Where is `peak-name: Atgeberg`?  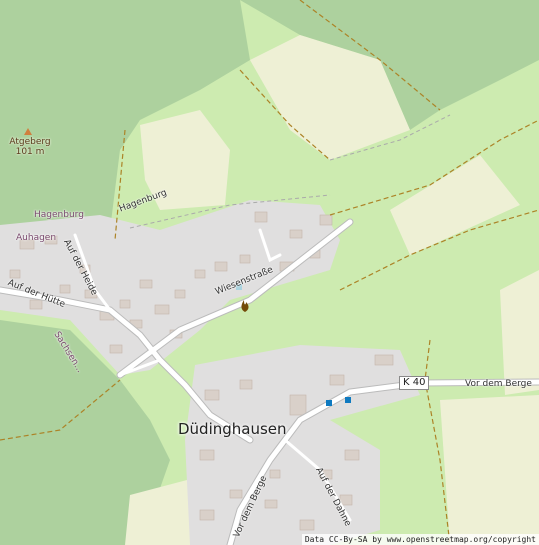
peak-name: Atgeberg is located at coordinates (30, 142).